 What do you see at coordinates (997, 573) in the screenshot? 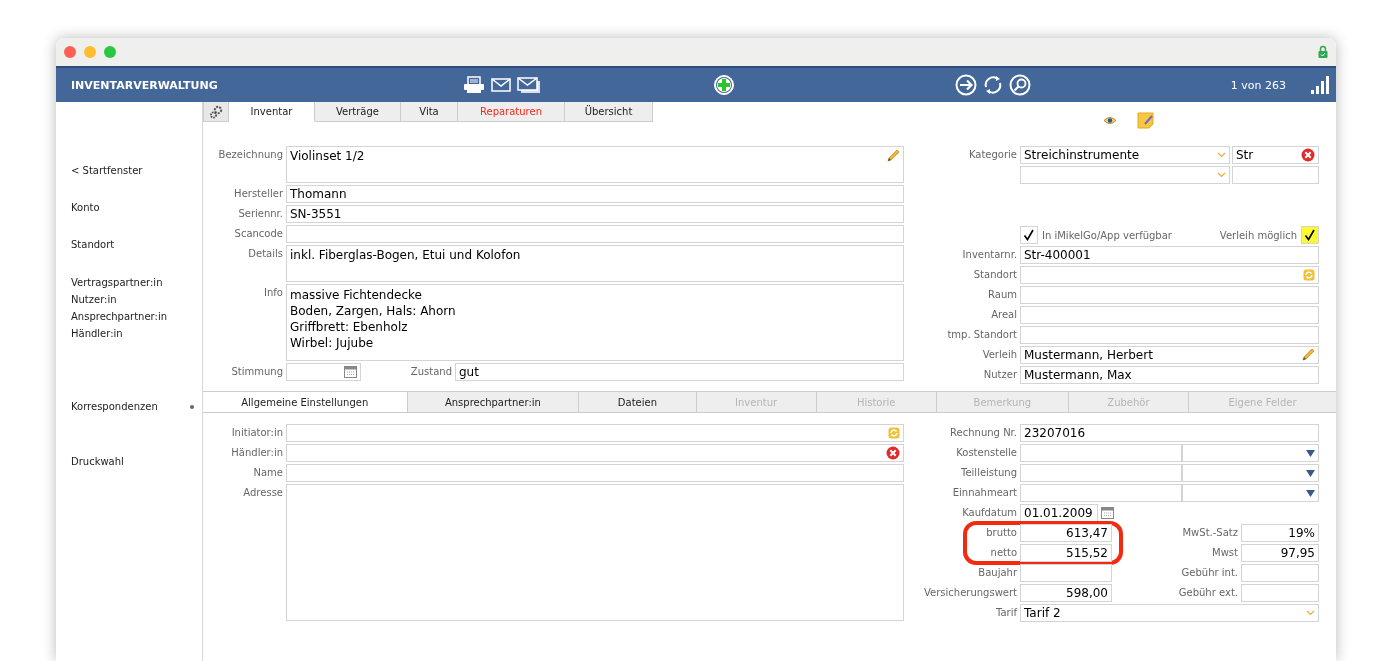
I see `field-label: Baujahr` at bounding box center [997, 573].